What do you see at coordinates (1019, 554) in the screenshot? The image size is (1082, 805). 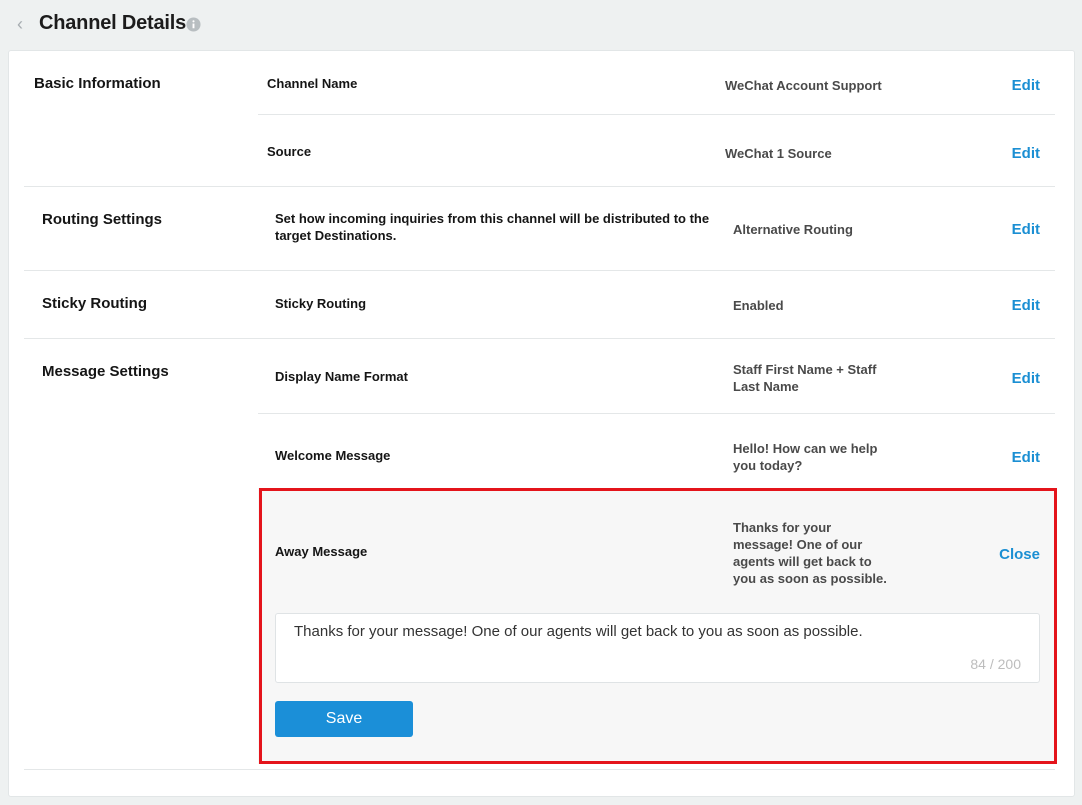 I see `close-away-message-button: Close` at bounding box center [1019, 554].